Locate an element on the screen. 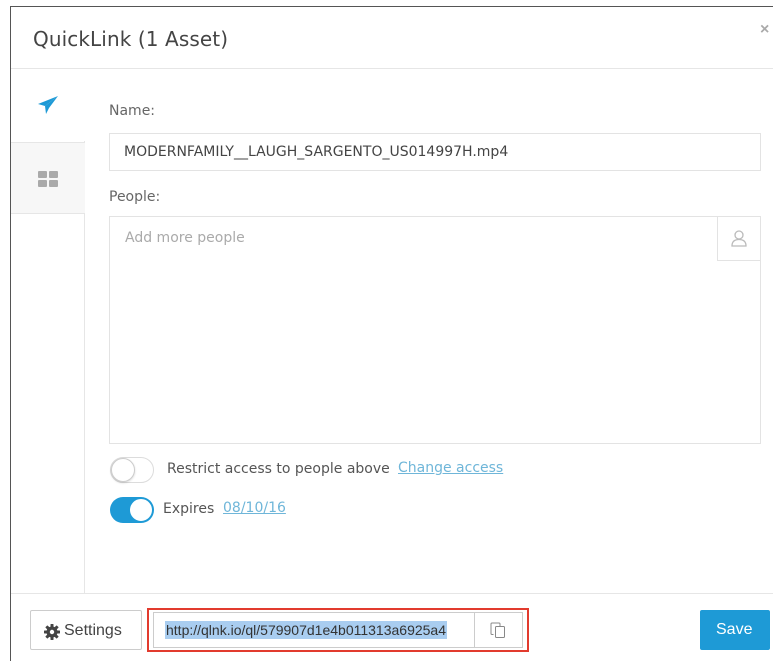  paper-plane-icon is located at coordinates (48, 105).